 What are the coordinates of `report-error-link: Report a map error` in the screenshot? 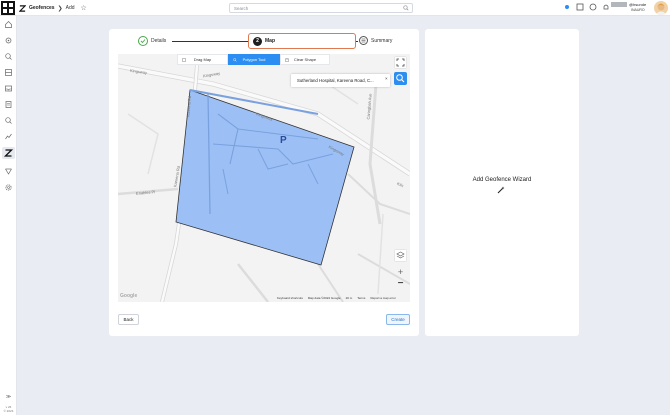 It's located at (382, 298).